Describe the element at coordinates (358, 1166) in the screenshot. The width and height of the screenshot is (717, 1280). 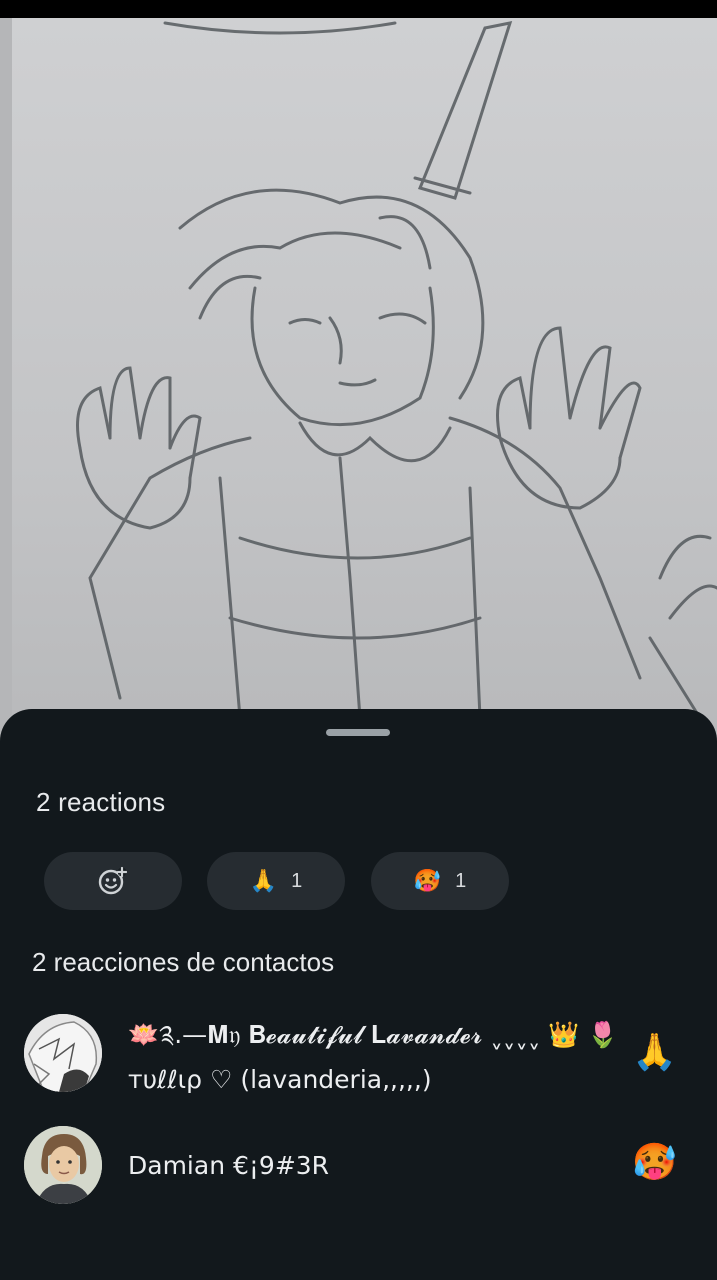
I see `contact-reaction-row: Damian €¡9#3R 🥵` at that location.